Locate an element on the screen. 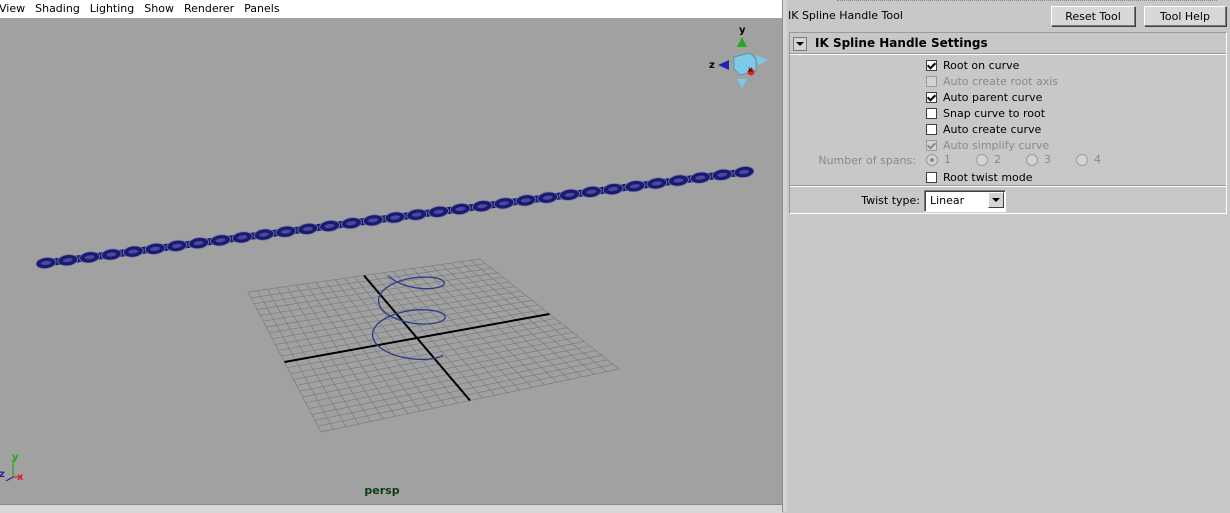 Image resolution: width=1230 pixels, height=513 pixels. option-auto-create-root-axis: Auto create root axis is located at coordinates (992, 81).